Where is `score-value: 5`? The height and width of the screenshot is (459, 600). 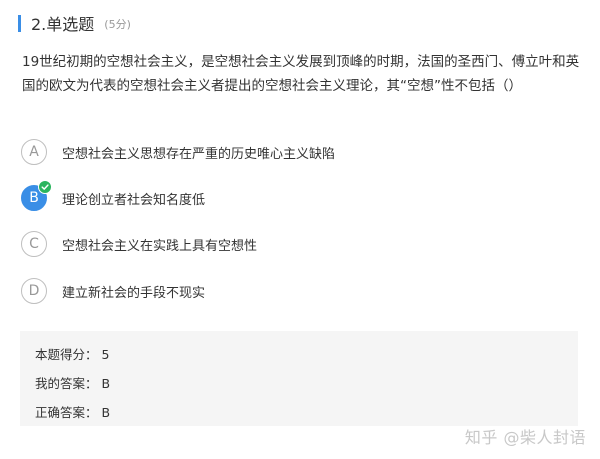
score-value: 5 is located at coordinates (105, 354).